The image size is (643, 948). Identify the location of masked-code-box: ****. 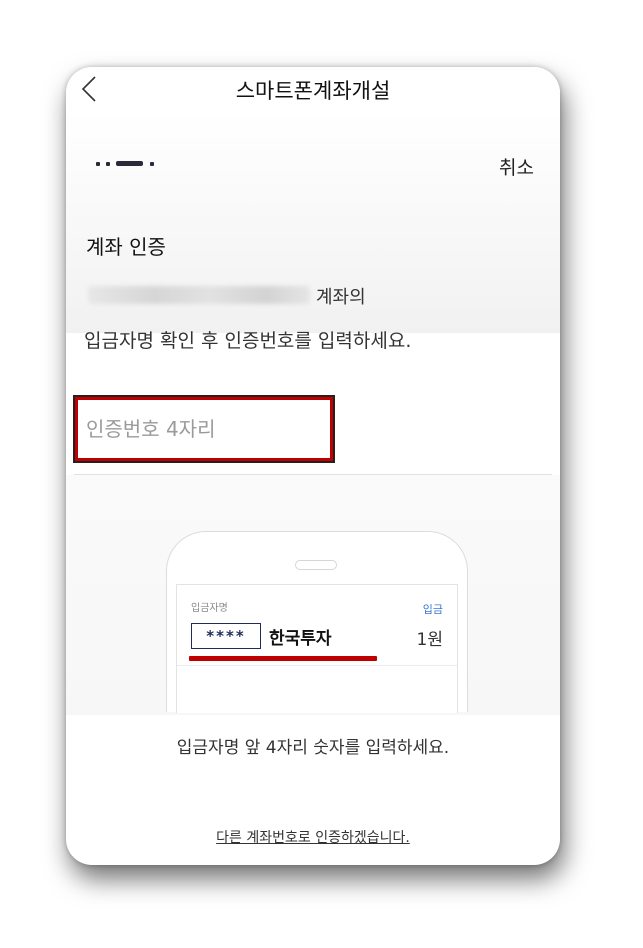
(226, 636).